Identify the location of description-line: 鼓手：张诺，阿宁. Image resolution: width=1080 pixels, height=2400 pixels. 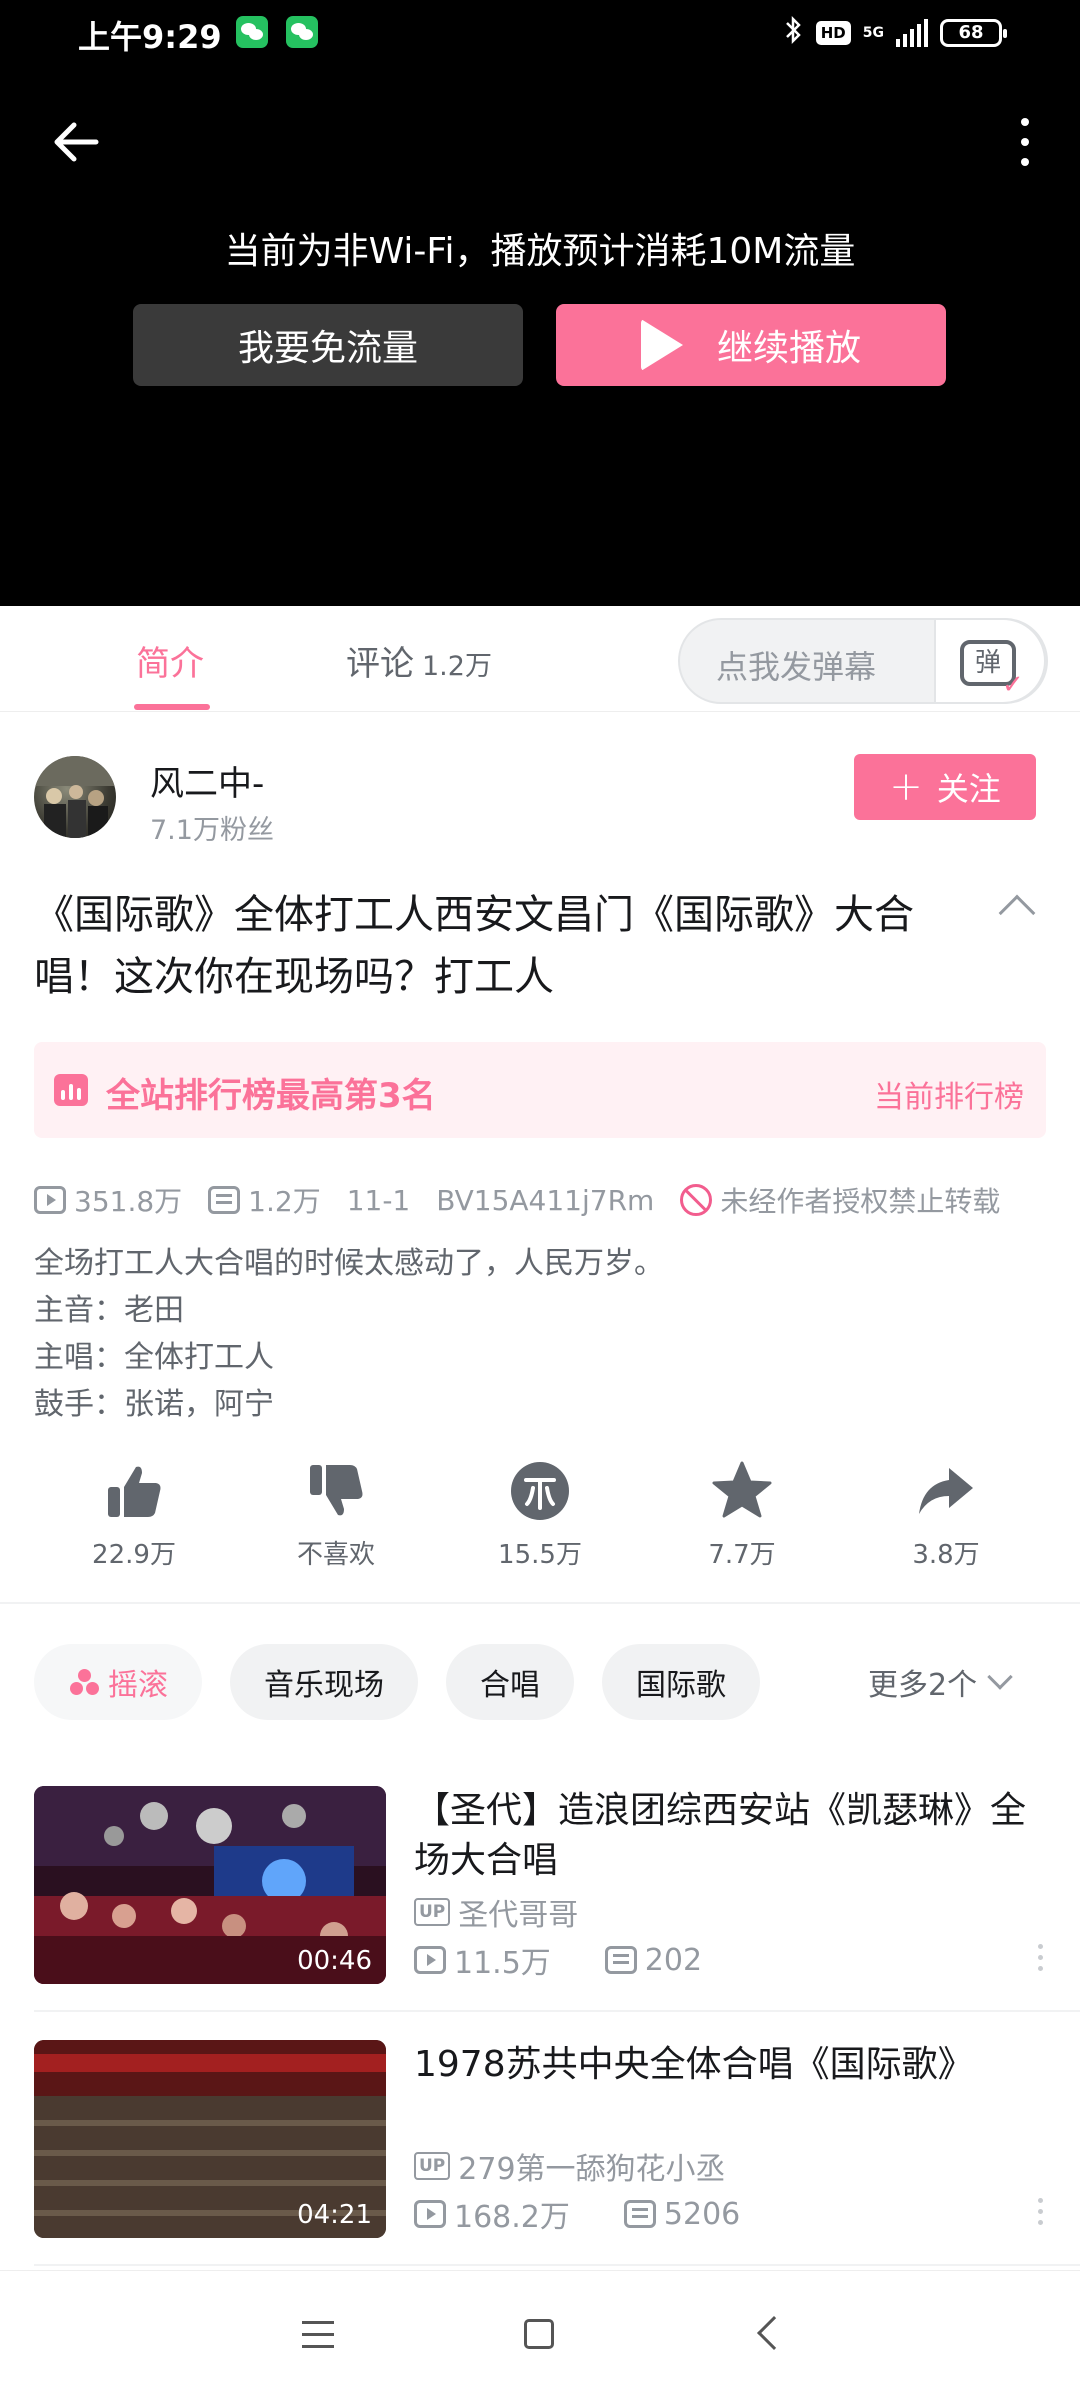
(154, 1404).